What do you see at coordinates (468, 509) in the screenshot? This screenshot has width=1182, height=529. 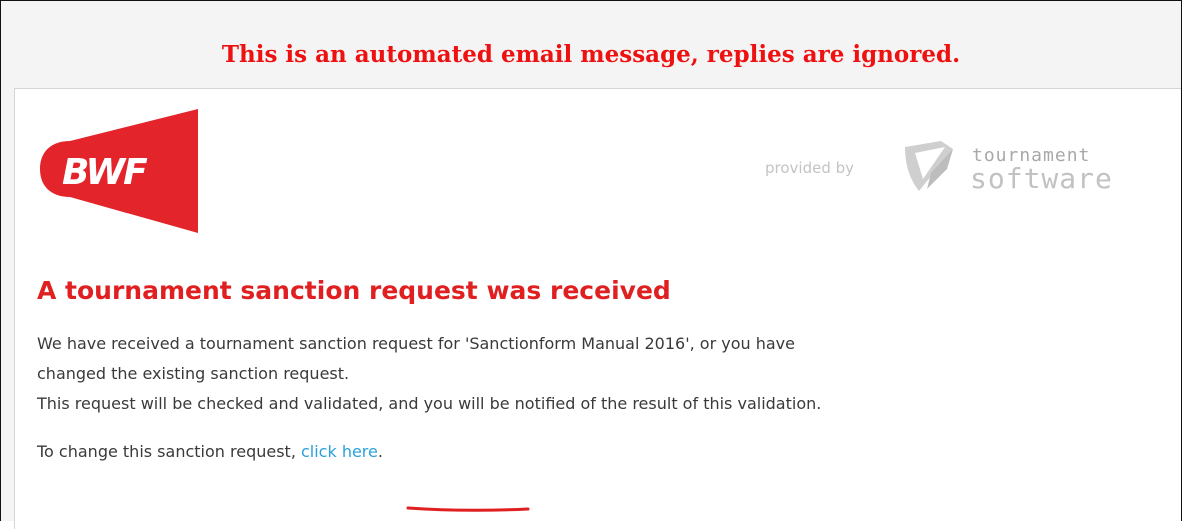 I see `annotation-underline` at bounding box center [468, 509].